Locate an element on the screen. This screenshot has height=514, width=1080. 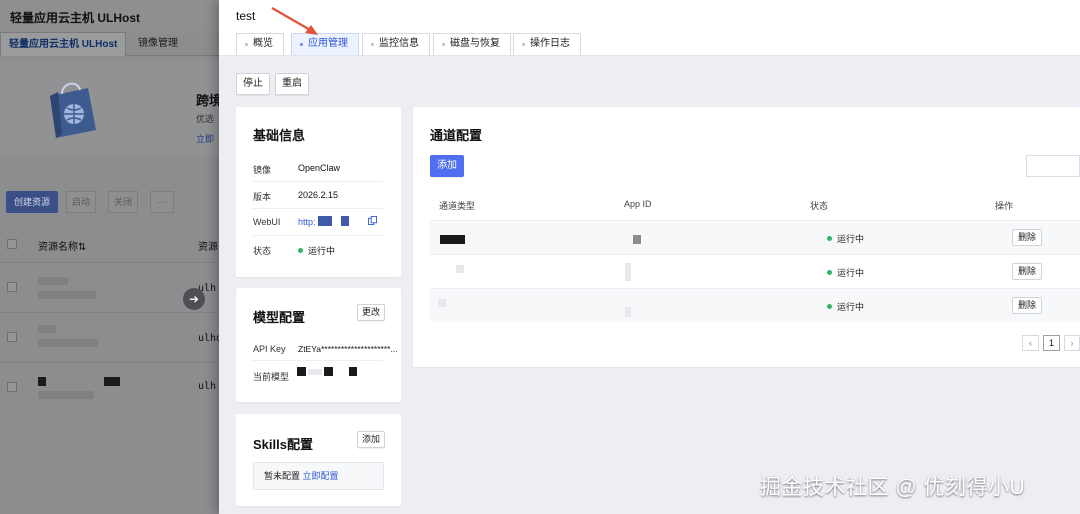
column-header-name: 资源名称⇅ is located at coordinates (62, 245).